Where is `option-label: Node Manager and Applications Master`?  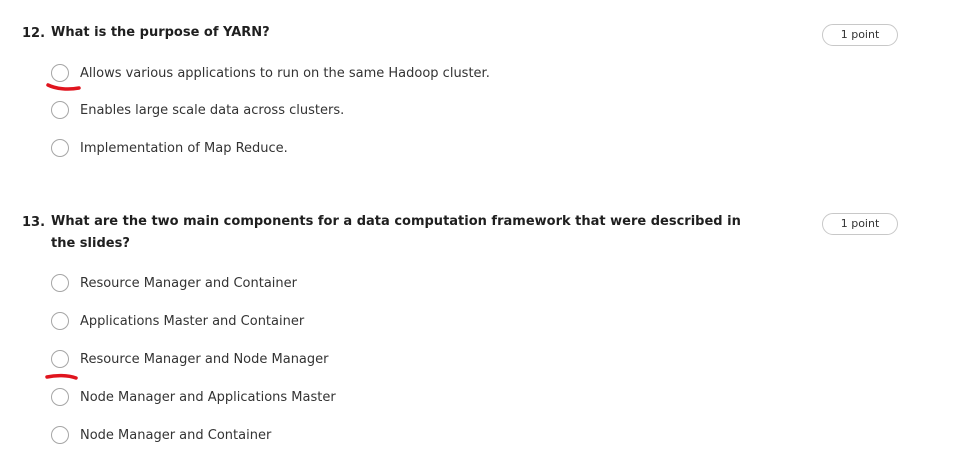 option-label: Node Manager and Applications Master is located at coordinates (208, 397).